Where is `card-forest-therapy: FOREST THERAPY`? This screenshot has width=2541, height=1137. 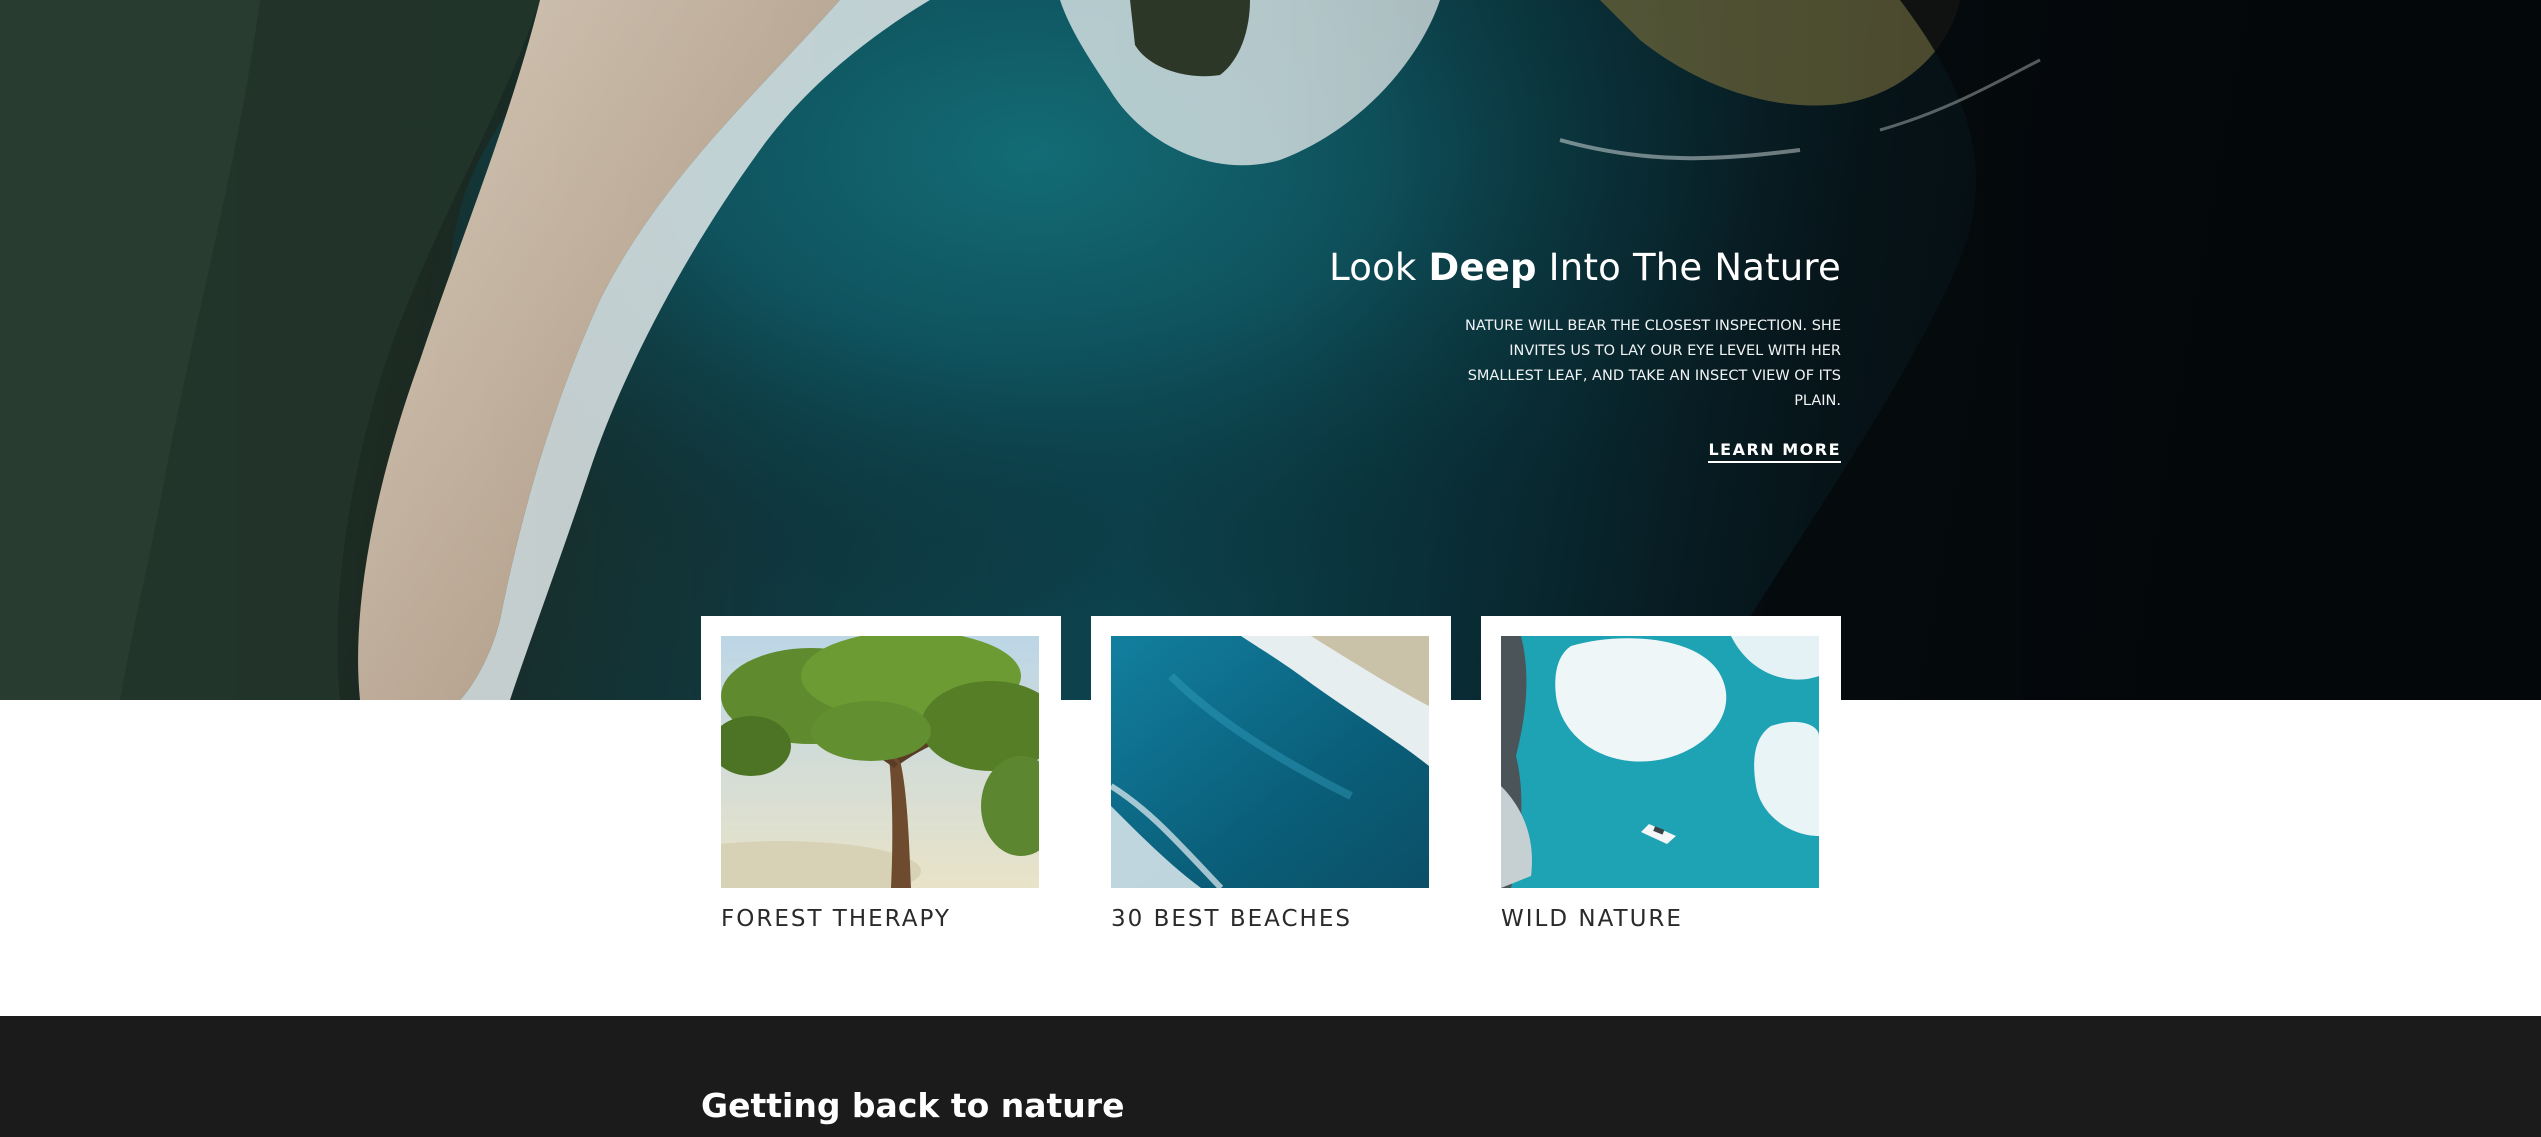 card-forest-therapy: FOREST THERAPY is located at coordinates (881, 786).